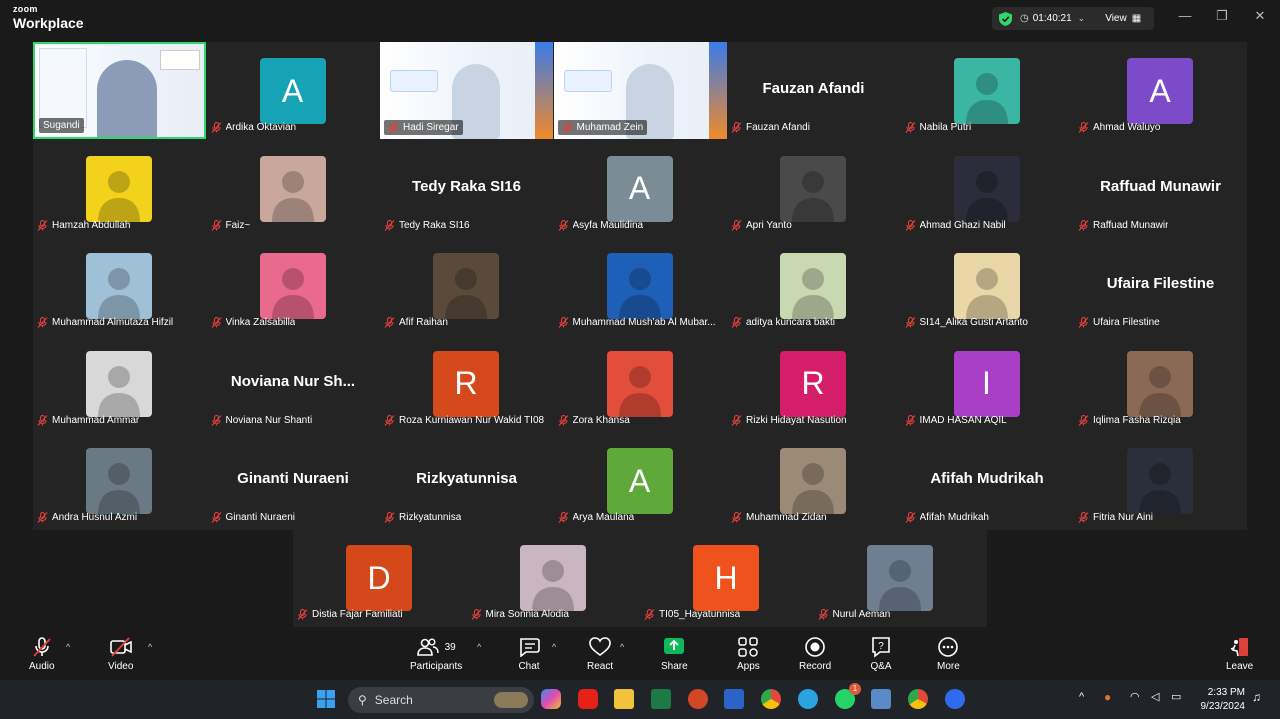 The height and width of the screenshot is (719, 1280). What do you see at coordinates (640, 90) in the screenshot?
I see `participant-tile: Muhamad Zein` at bounding box center [640, 90].